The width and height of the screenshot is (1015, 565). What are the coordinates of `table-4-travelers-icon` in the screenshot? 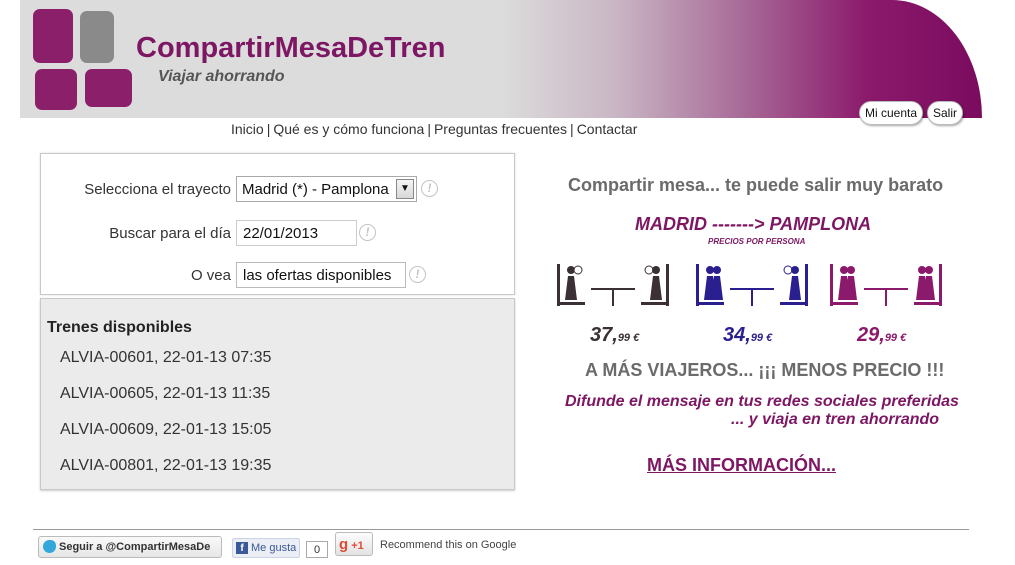 It's located at (886, 285).